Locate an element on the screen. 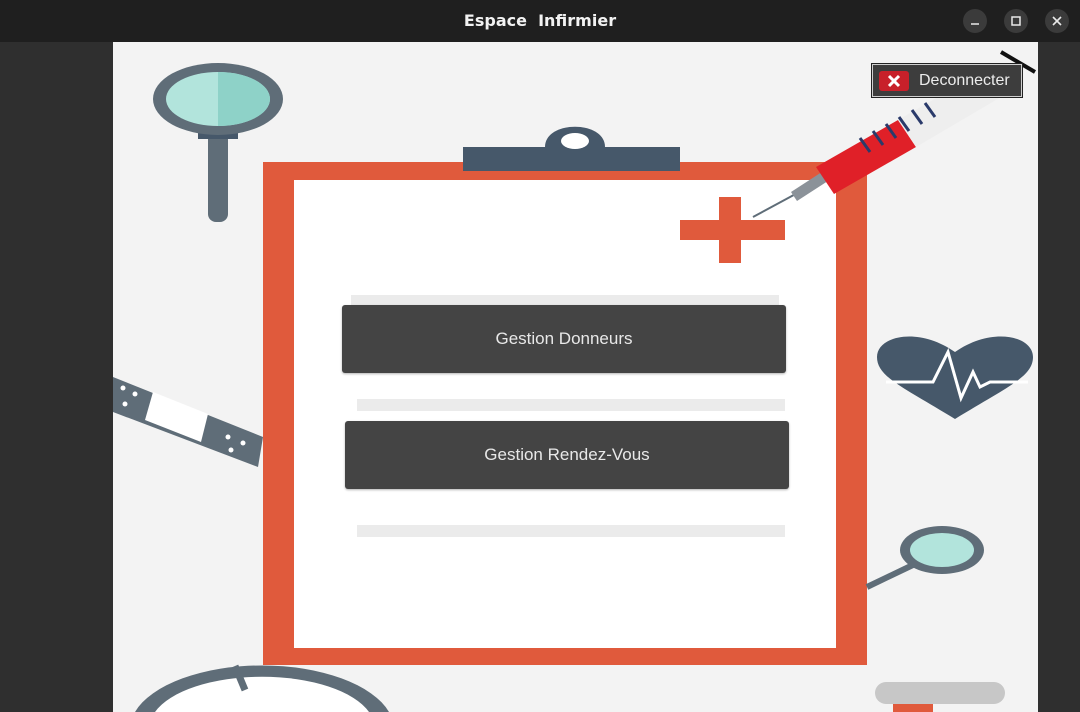  window-titlebar: Espace Infirmier is located at coordinates (540, 21).